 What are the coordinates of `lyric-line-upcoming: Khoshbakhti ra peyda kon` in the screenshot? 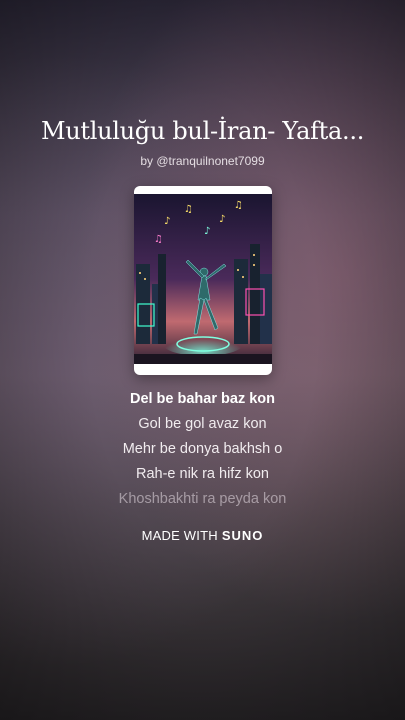 It's located at (202, 499).